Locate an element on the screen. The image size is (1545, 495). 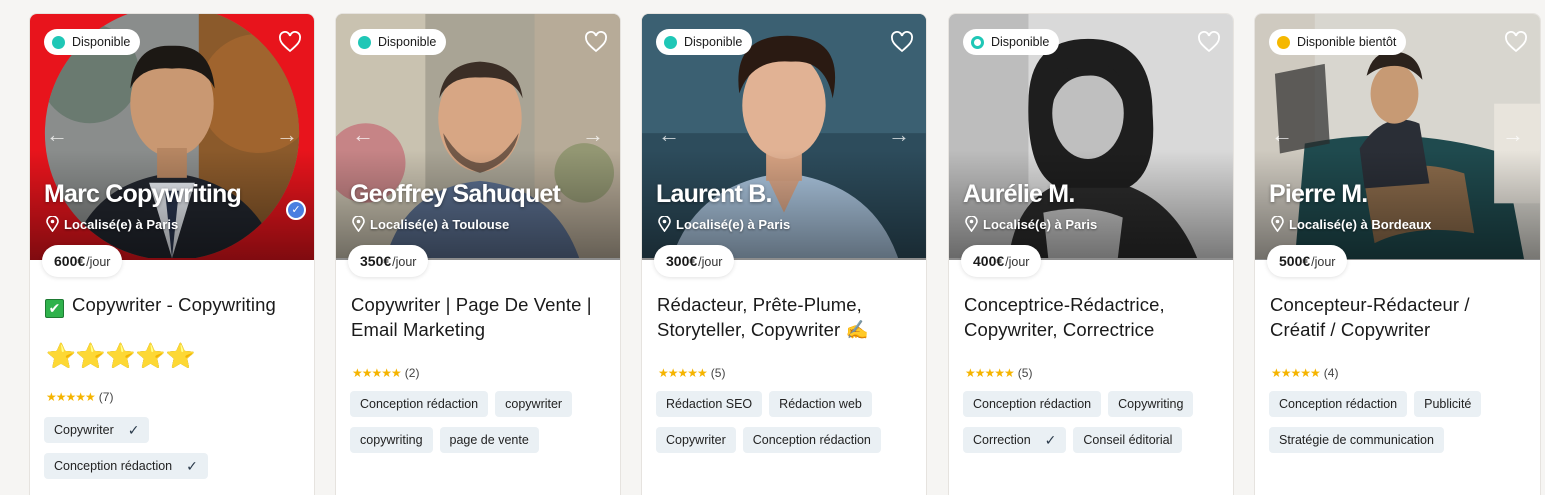
skill-tag: page de vente is located at coordinates (489, 440).